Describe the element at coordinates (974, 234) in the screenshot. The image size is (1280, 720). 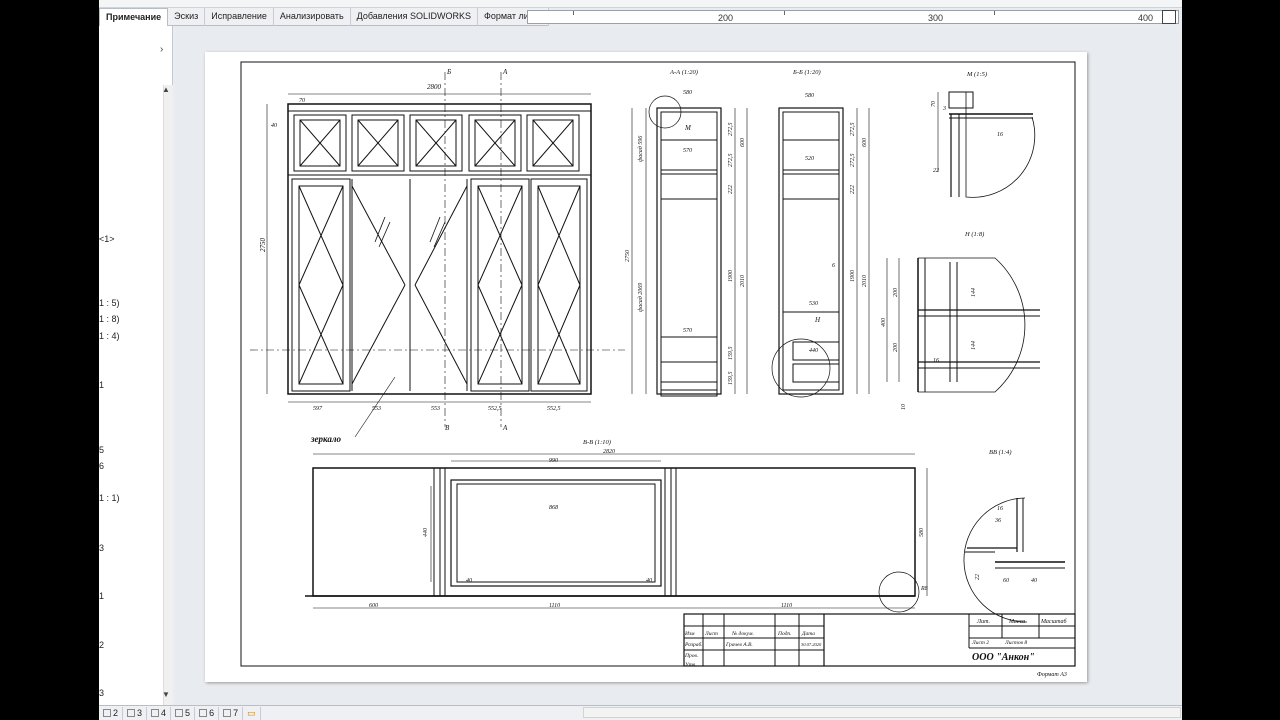
I see `detail-h-title: Н (1:8)` at that location.